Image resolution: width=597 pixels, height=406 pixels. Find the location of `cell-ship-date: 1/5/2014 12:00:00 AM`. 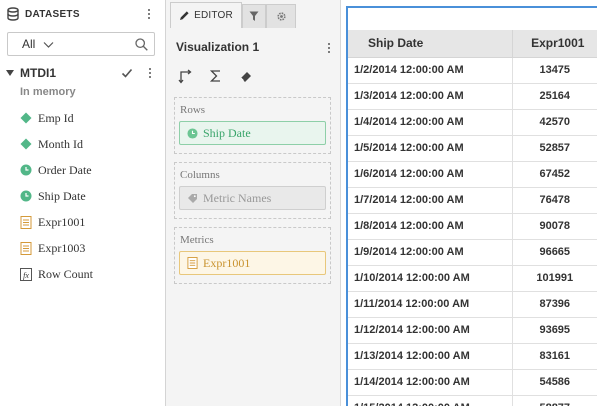

cell-ship-date: 1/5/2014 12:00:00 AM is located at coordinates (430, 148).